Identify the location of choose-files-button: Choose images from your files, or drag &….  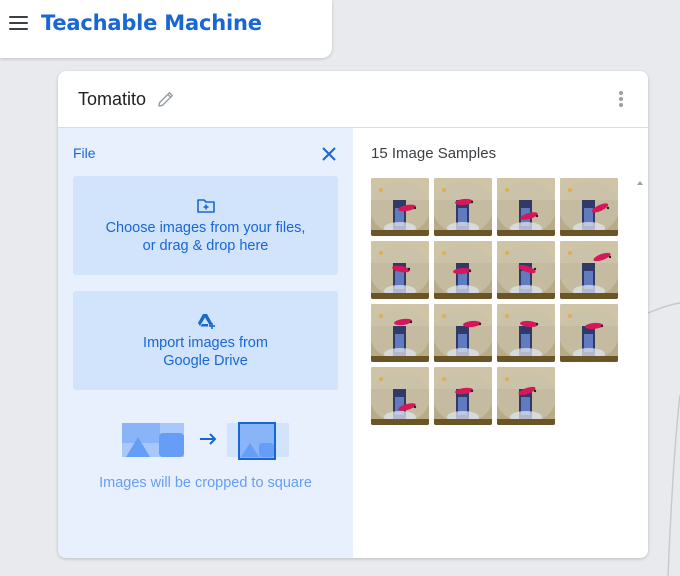
(205, 225).